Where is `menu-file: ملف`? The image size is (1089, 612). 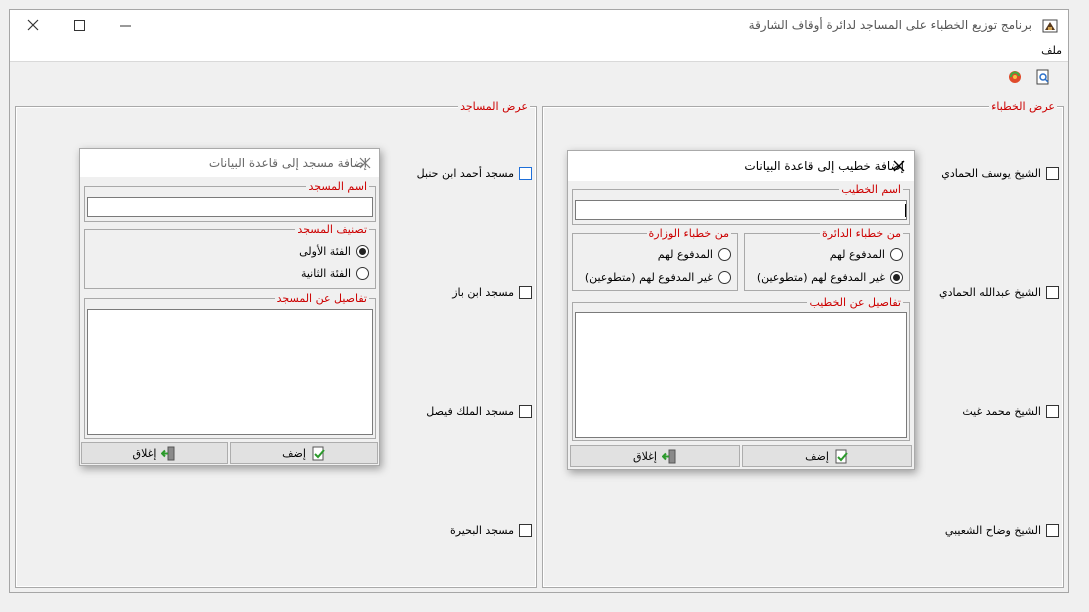 menu-file: ملف is located at coordinates (1051, 50).